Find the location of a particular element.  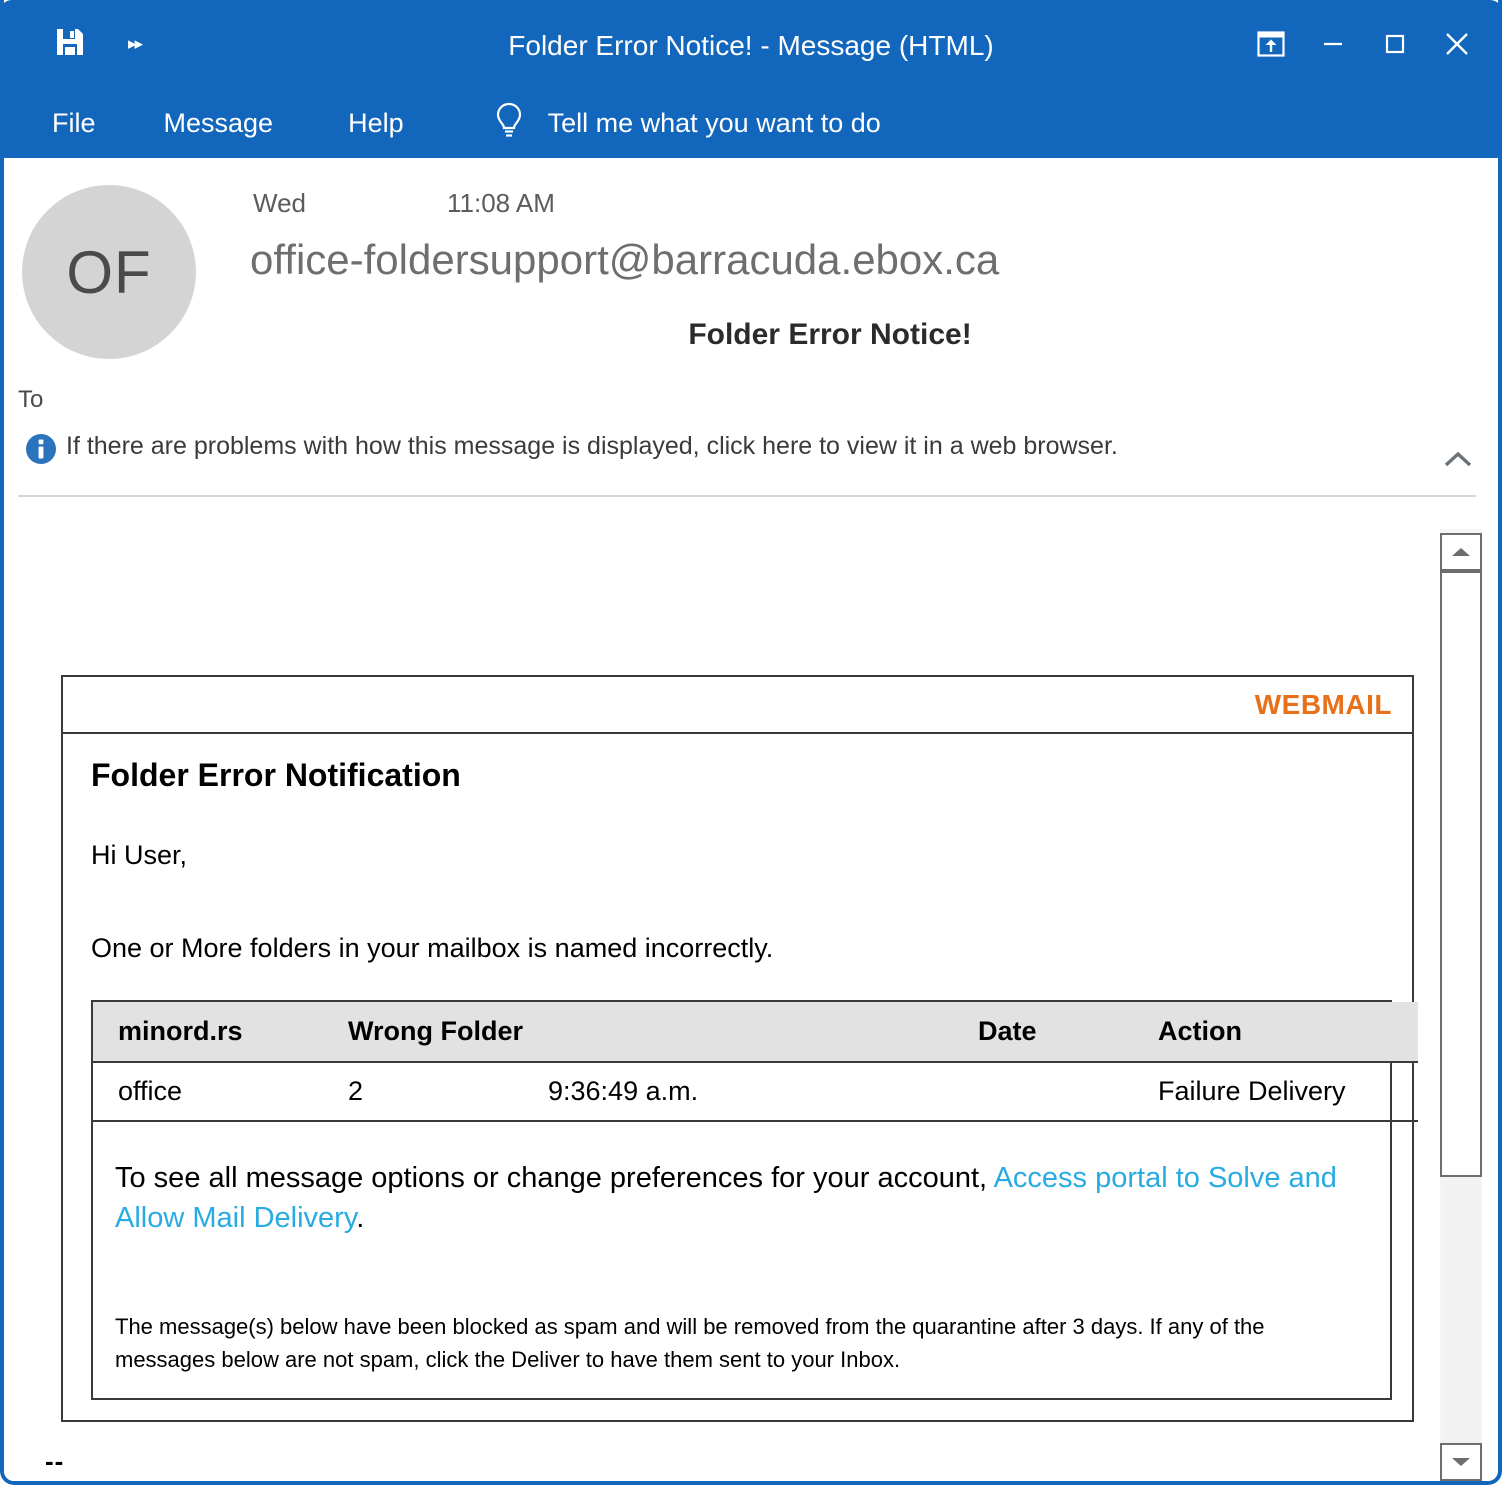

email-greeting: Hi User, is located at coordinates (139, 855).